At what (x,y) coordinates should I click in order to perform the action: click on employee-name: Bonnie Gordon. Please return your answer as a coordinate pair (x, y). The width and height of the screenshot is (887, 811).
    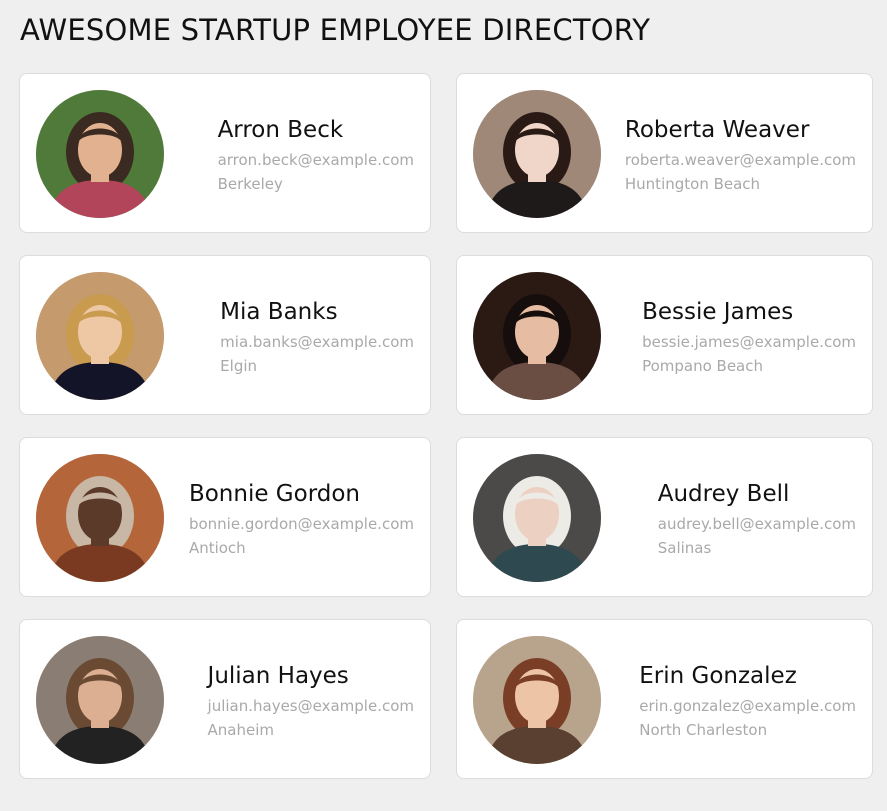
    Looking at the image, I should click on (274, 494).